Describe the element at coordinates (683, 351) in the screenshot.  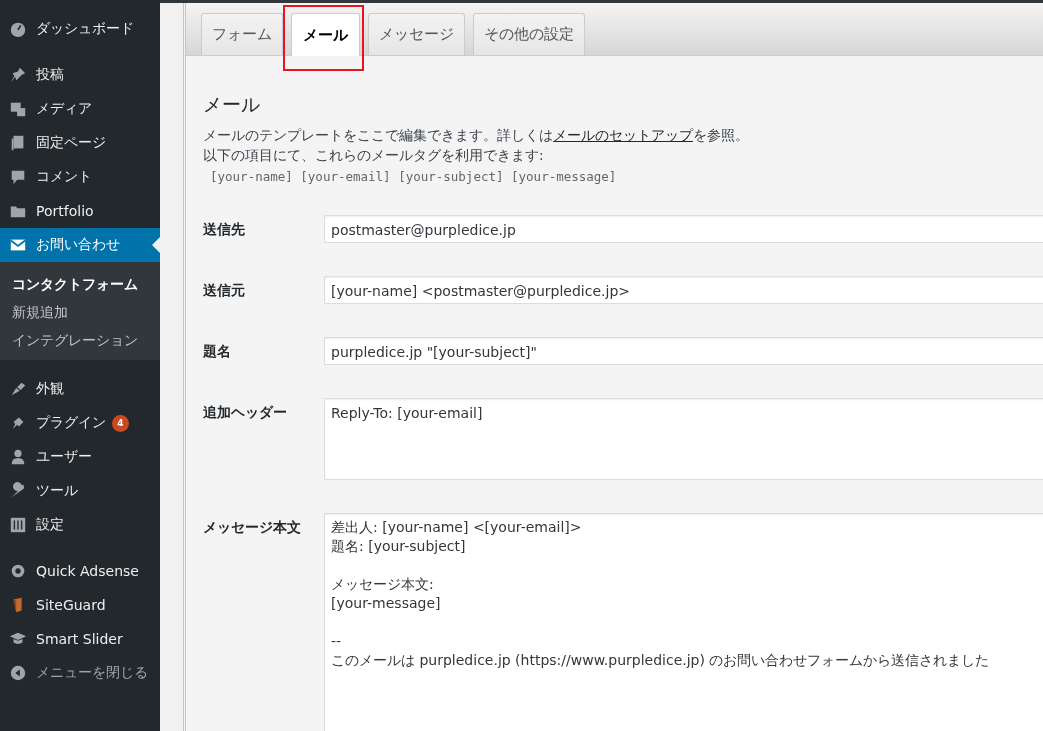
I see `input-field: purpledice.jp "[your-subject]"` at that location.